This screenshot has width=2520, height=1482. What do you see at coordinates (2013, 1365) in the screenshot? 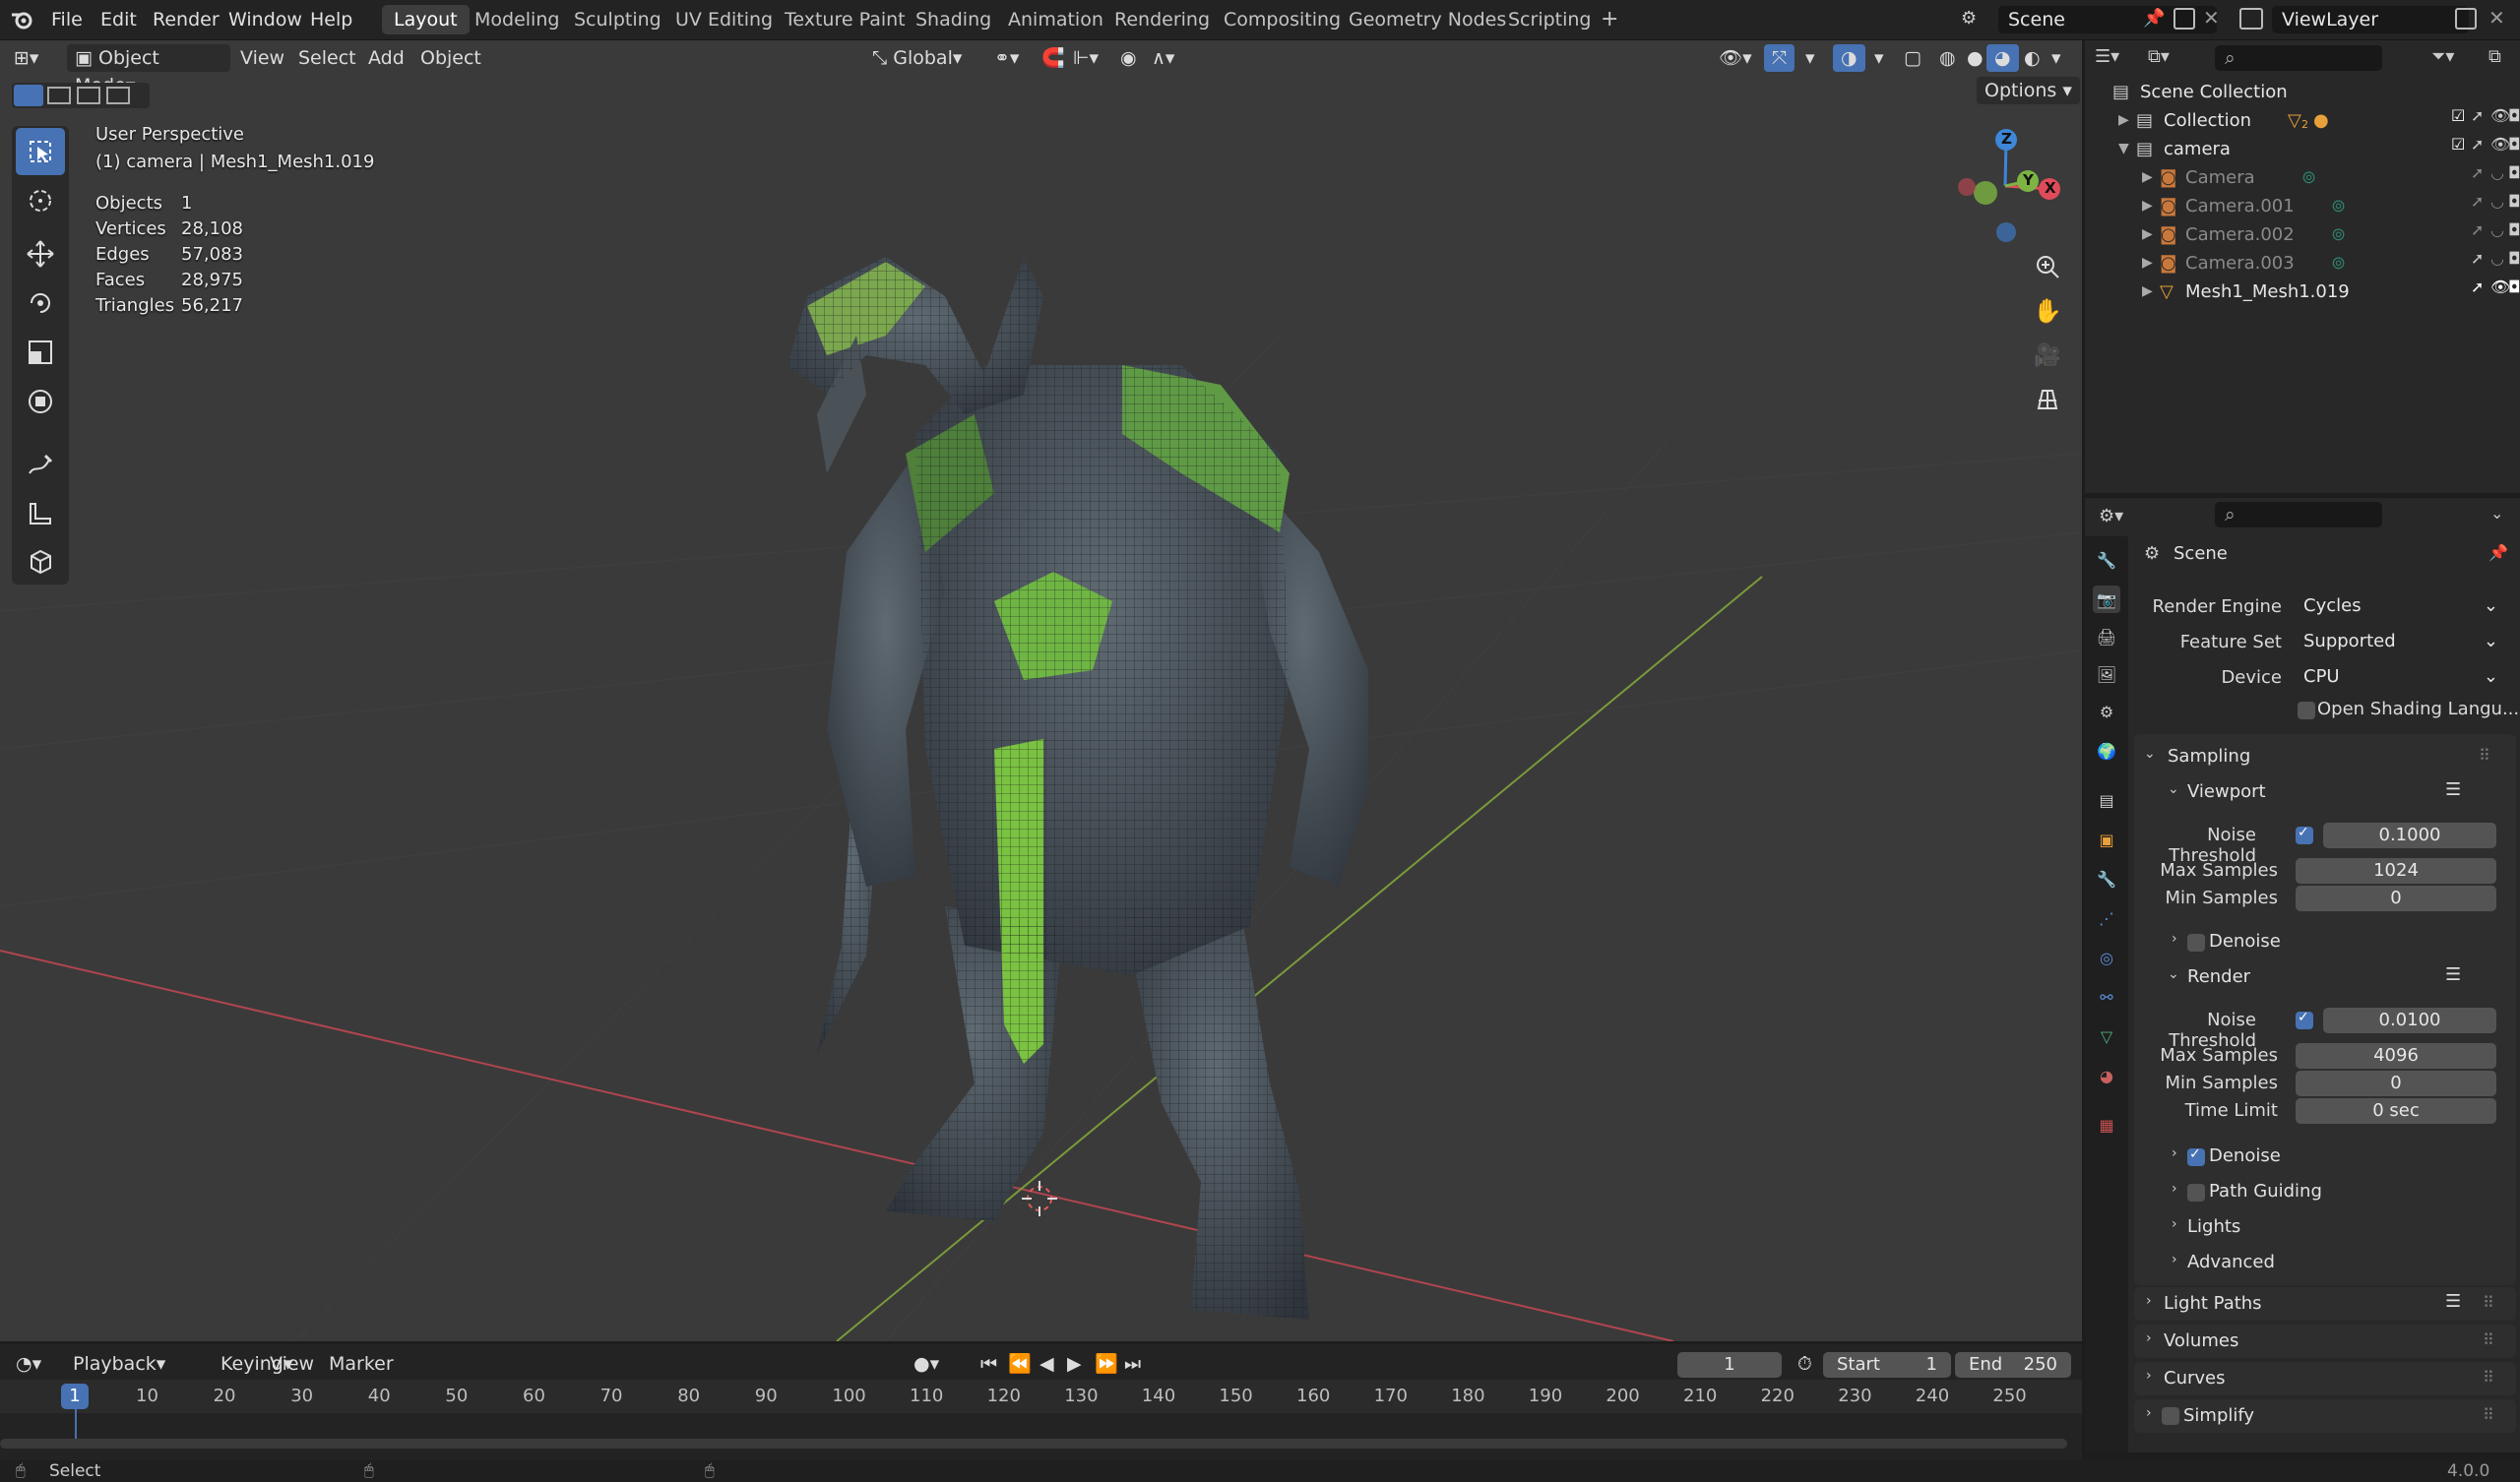
I see `end-frame-field: End 250` at bounding box center [2013, 1365].